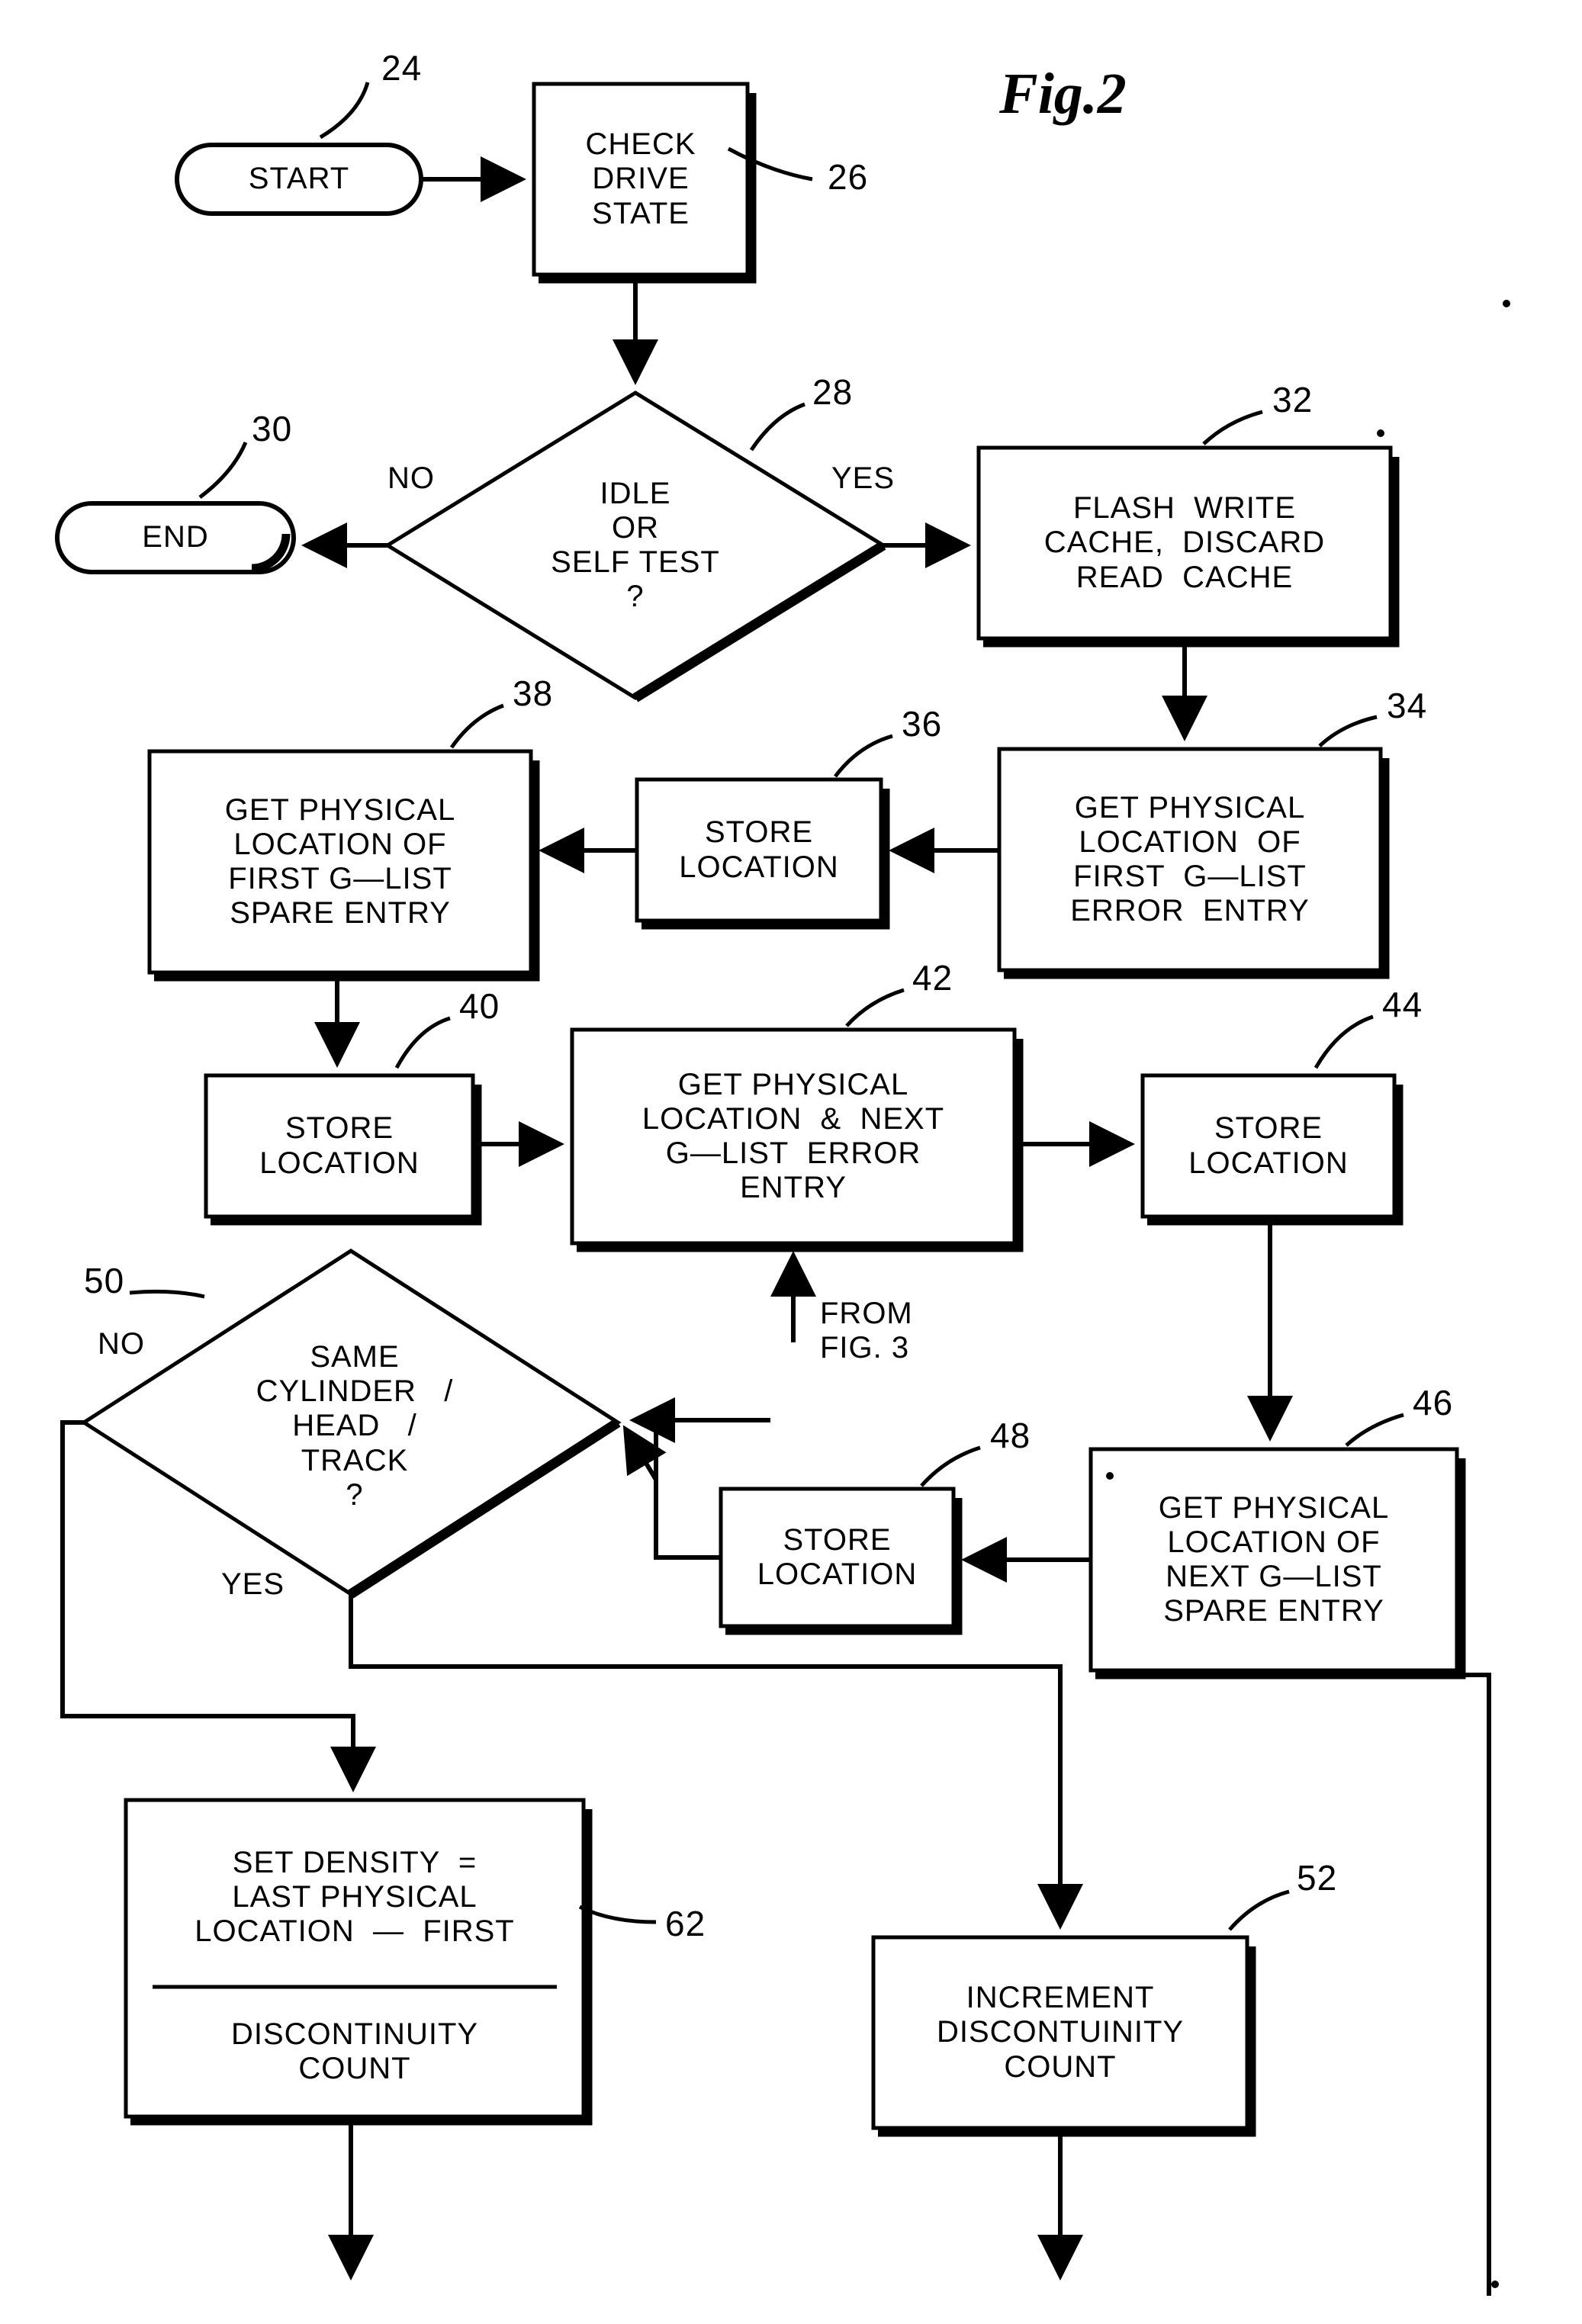 This screenshot has height=2324, width=1582. I want to click on ref-number-36: 36, so click(922, 724).